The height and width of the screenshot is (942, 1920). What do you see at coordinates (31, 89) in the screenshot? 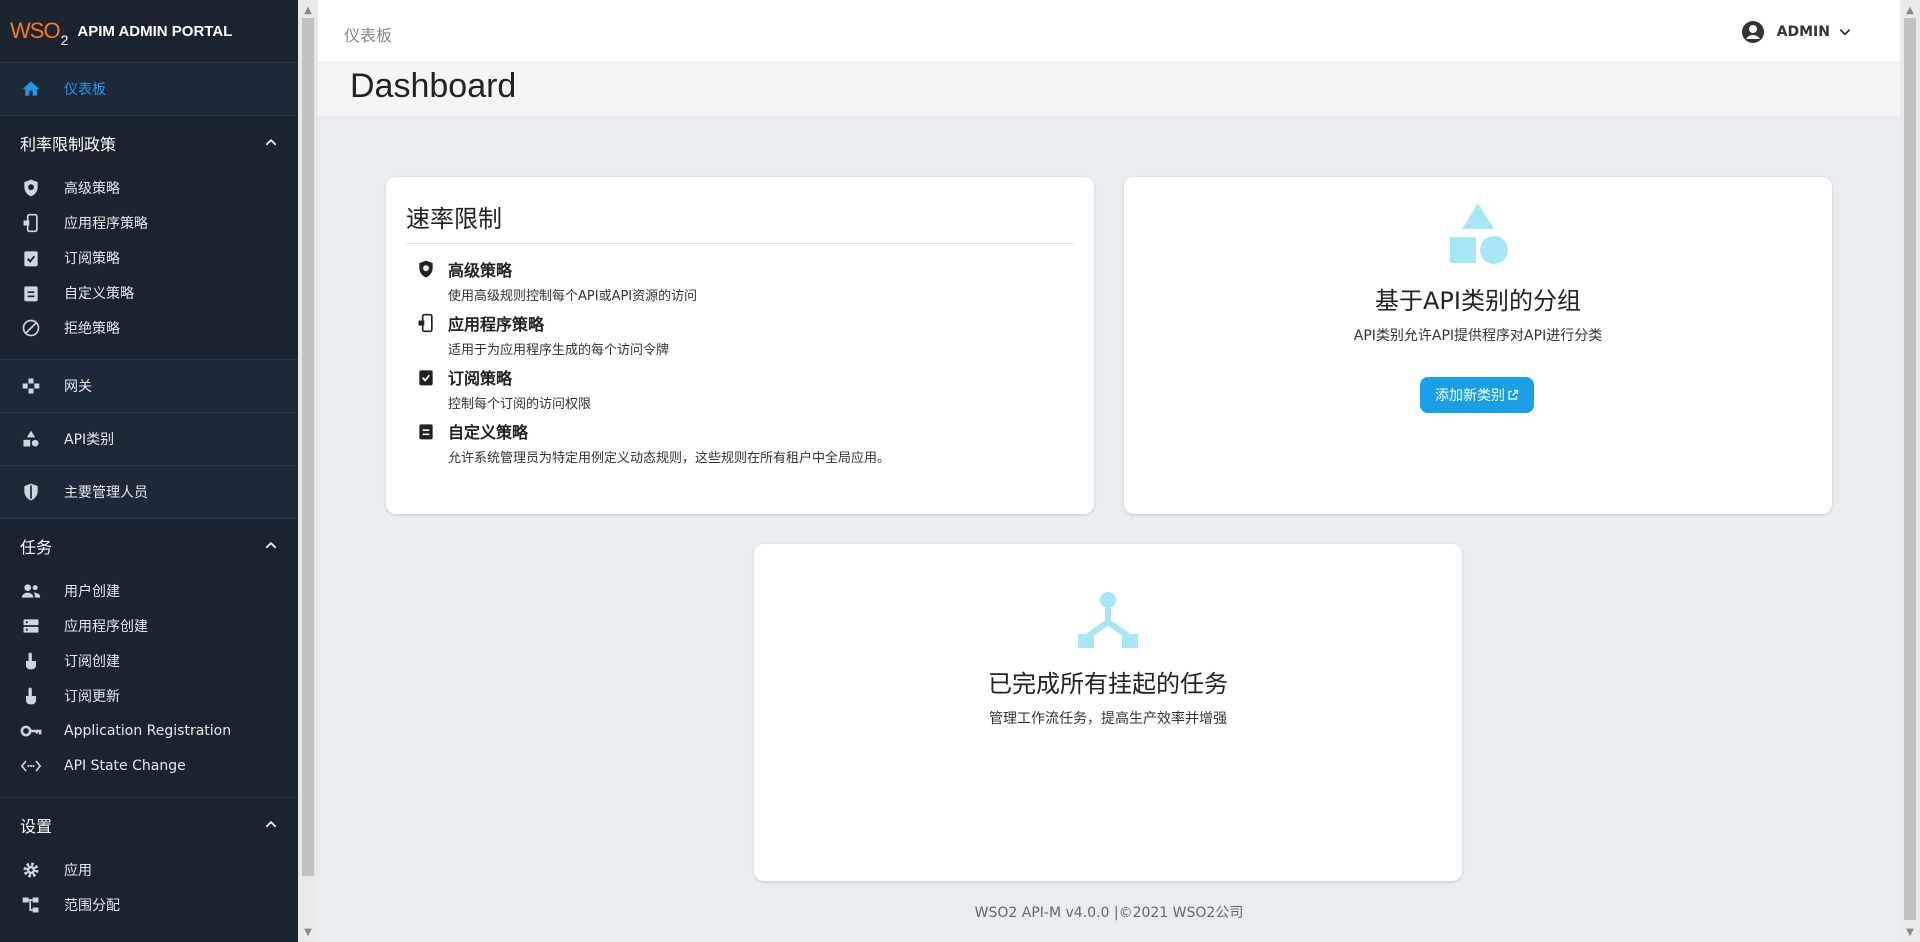
I see `home-icon` at bounding box center [31, 89].